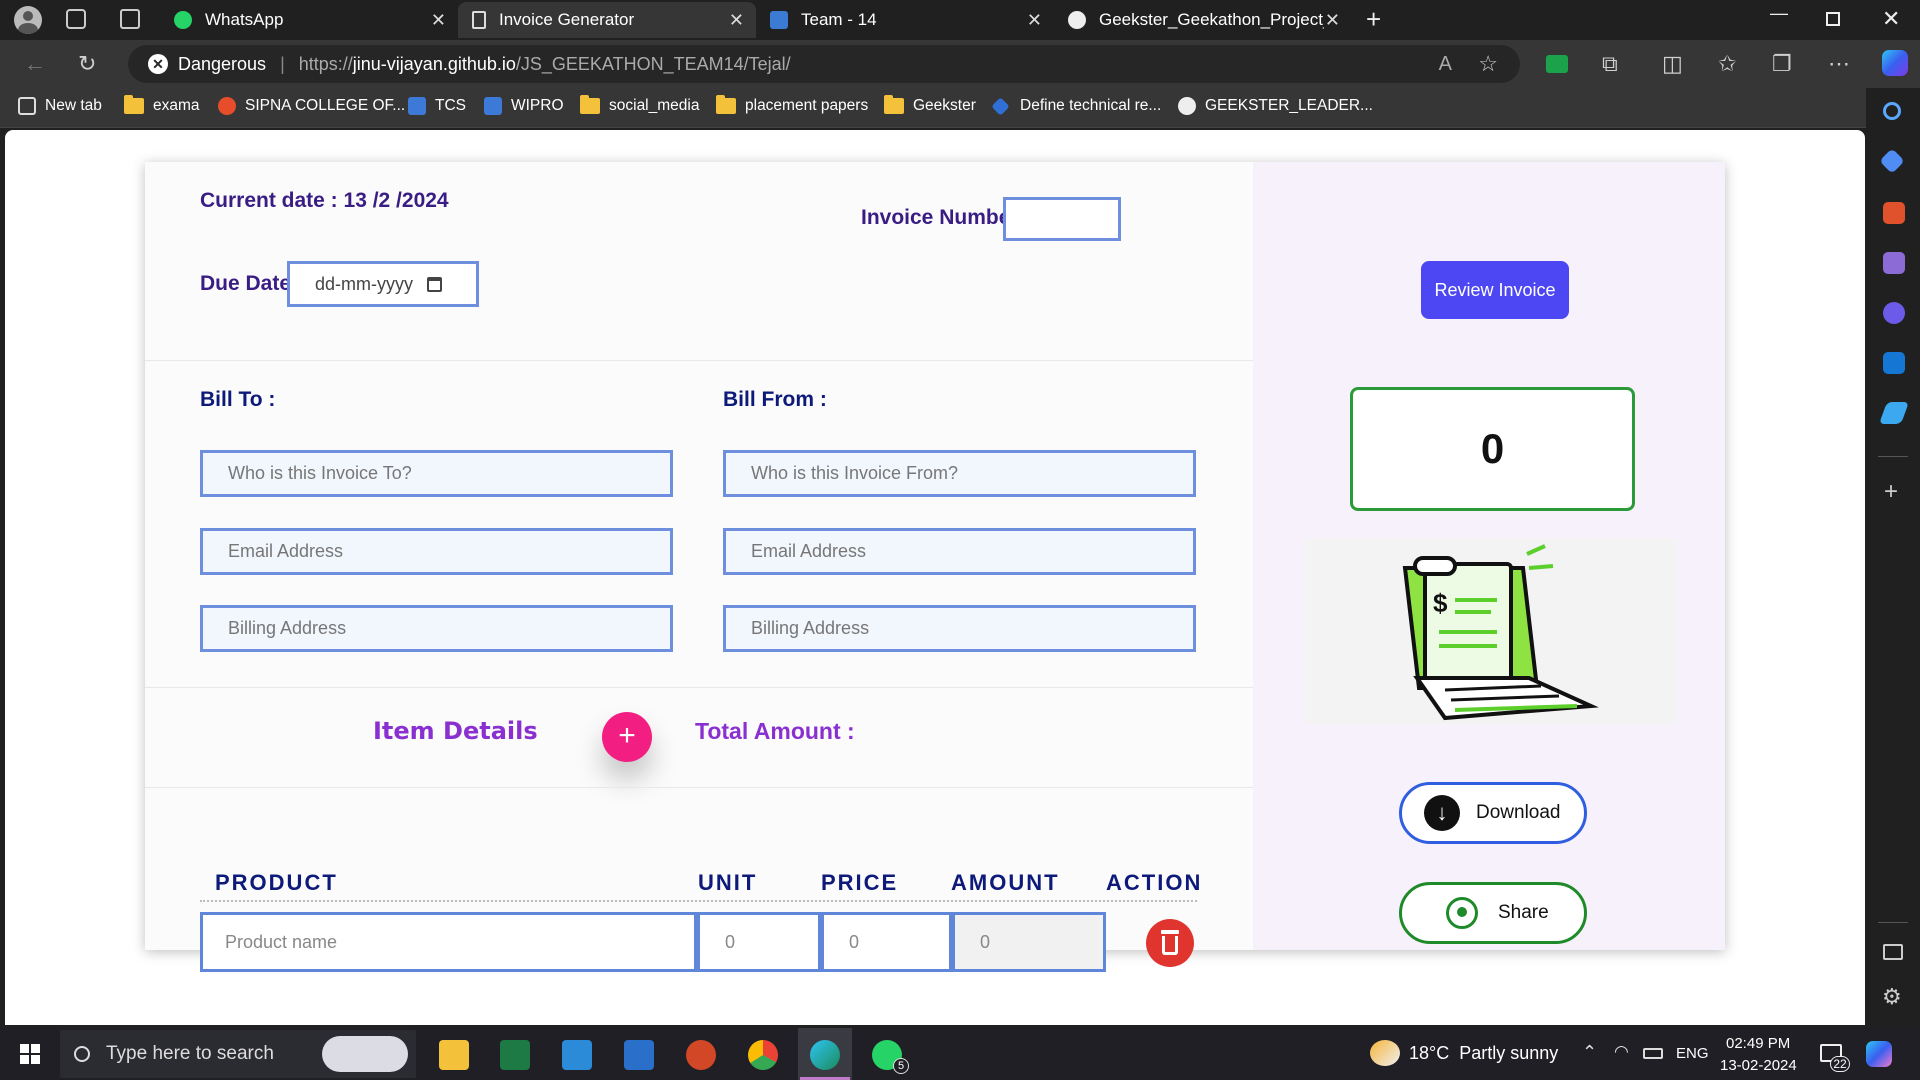 This screenshot has width=1920, height=1080. I want to click on edge-icon, so click(825, 1055).